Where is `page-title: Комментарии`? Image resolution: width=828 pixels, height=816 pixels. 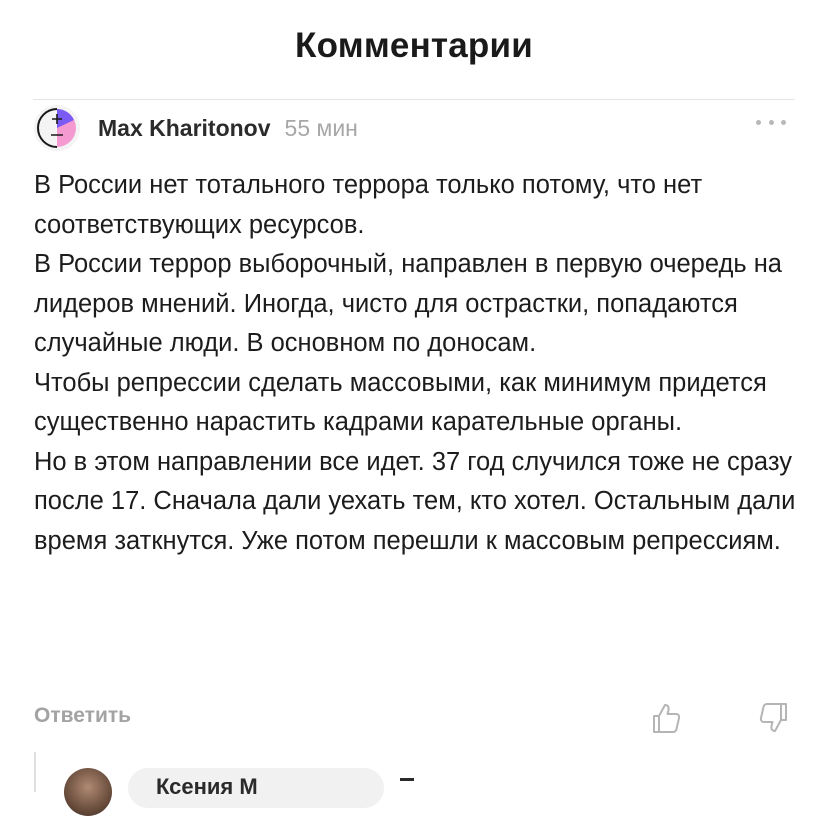 page-title: Комментарии is located at coordinates (414, 45).